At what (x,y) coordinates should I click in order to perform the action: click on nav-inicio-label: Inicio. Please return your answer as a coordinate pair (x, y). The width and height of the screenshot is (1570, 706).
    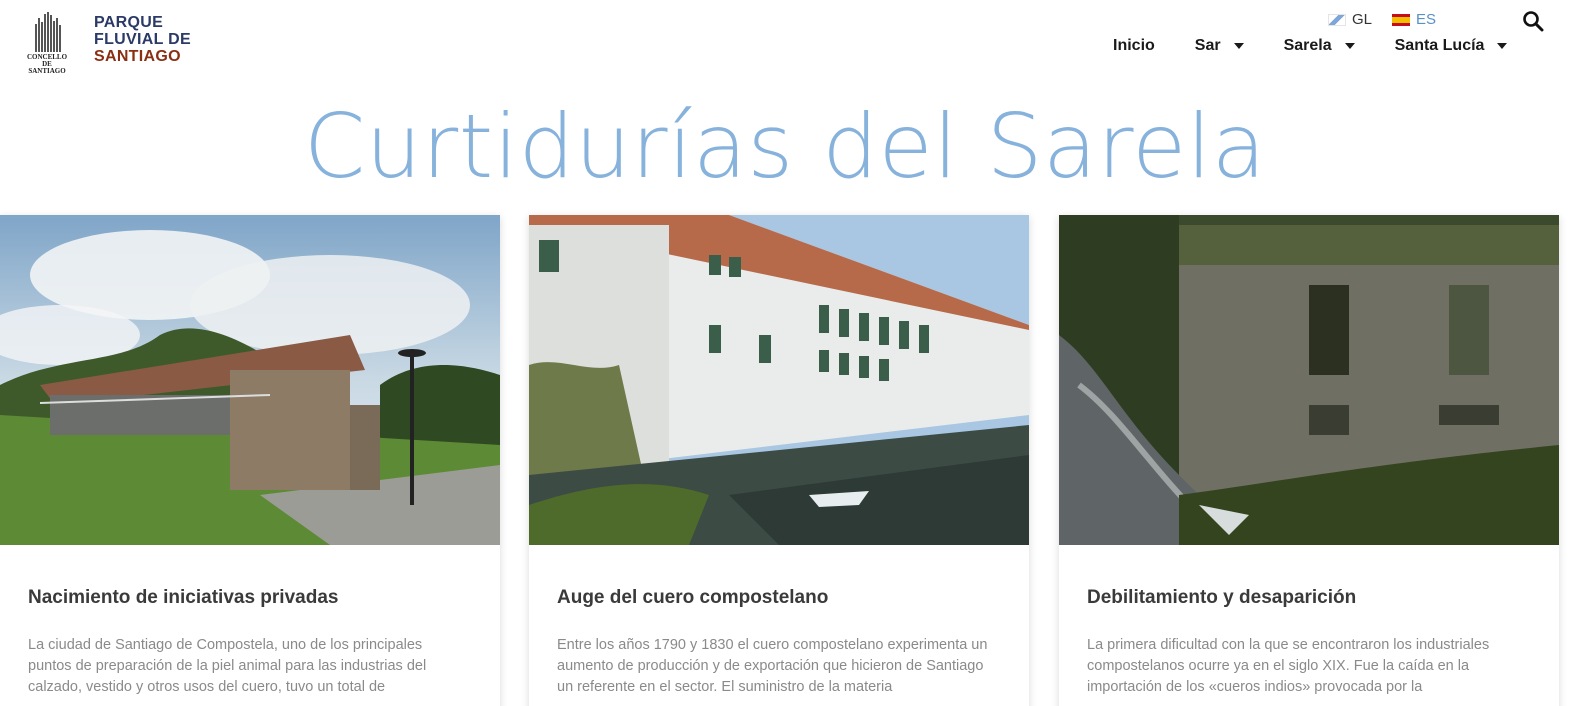
    Looking at the image, I should click on (1134, 45).